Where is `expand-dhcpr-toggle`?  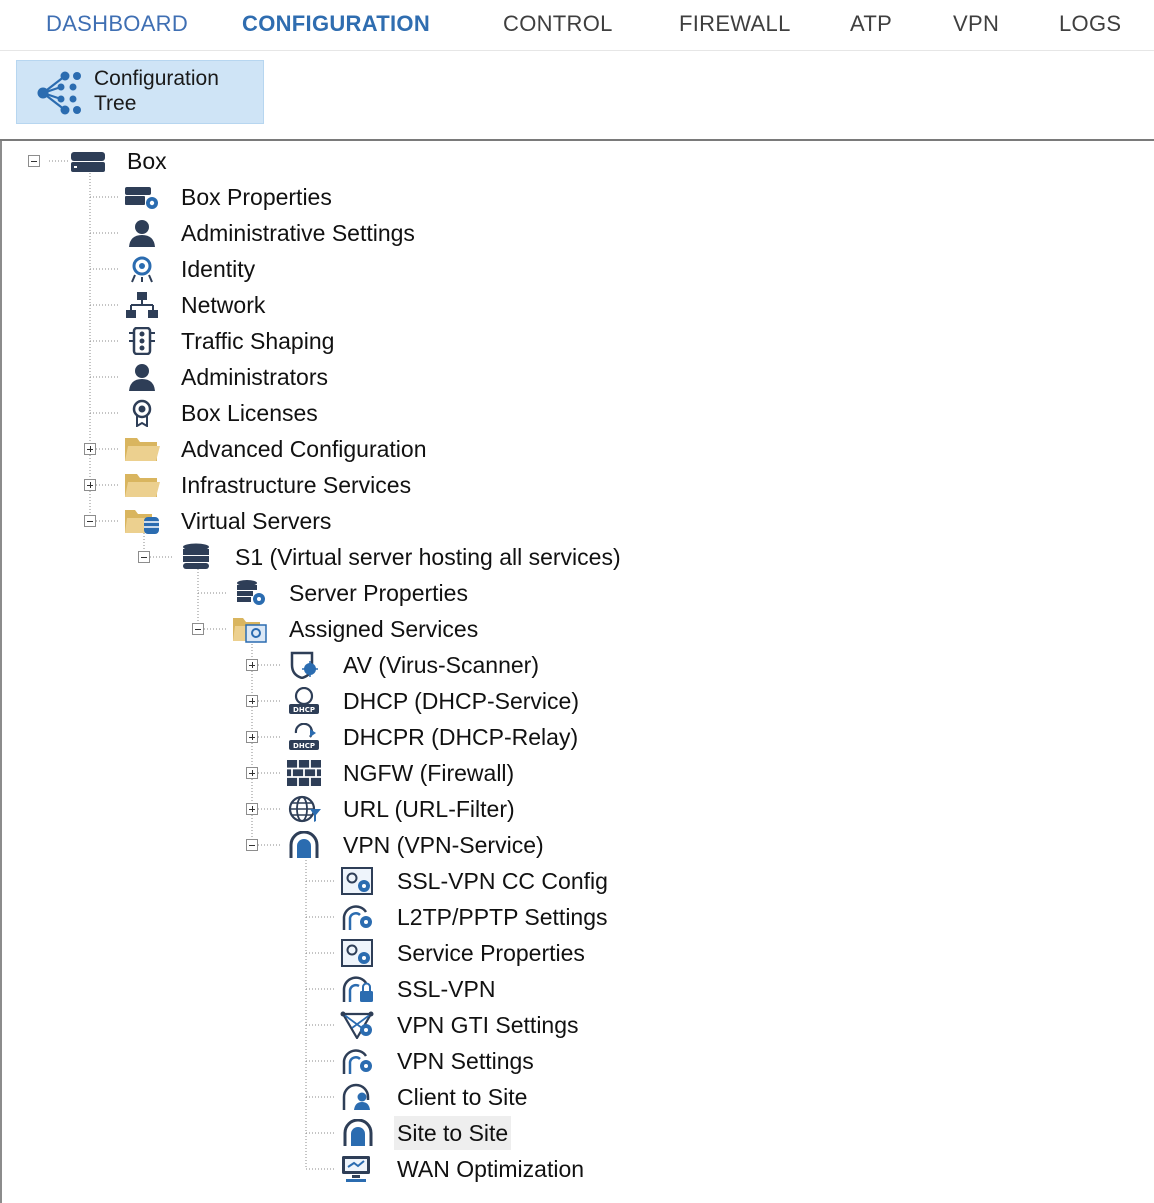 expand-dhcpr-toggle is located at coordinates (252, 737).